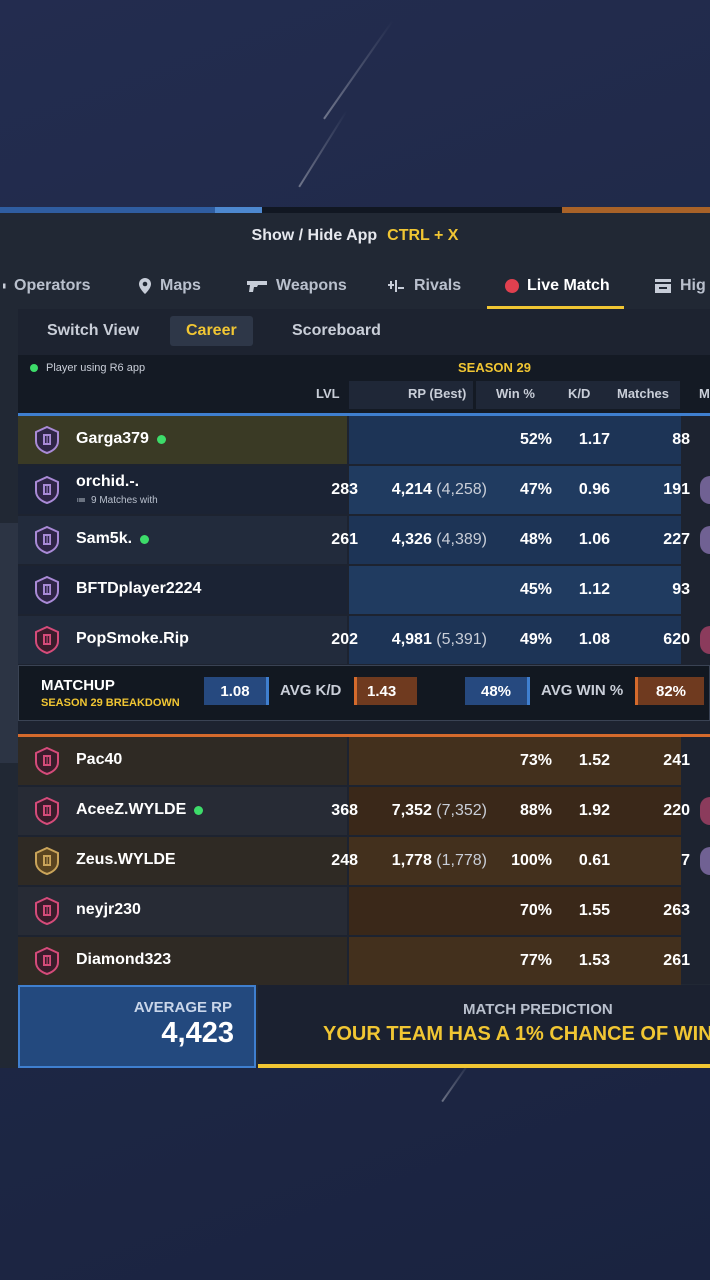  Describe the element at coordinates (180, 285) in the screenshot. I see `tab-label: Maps` at that location.